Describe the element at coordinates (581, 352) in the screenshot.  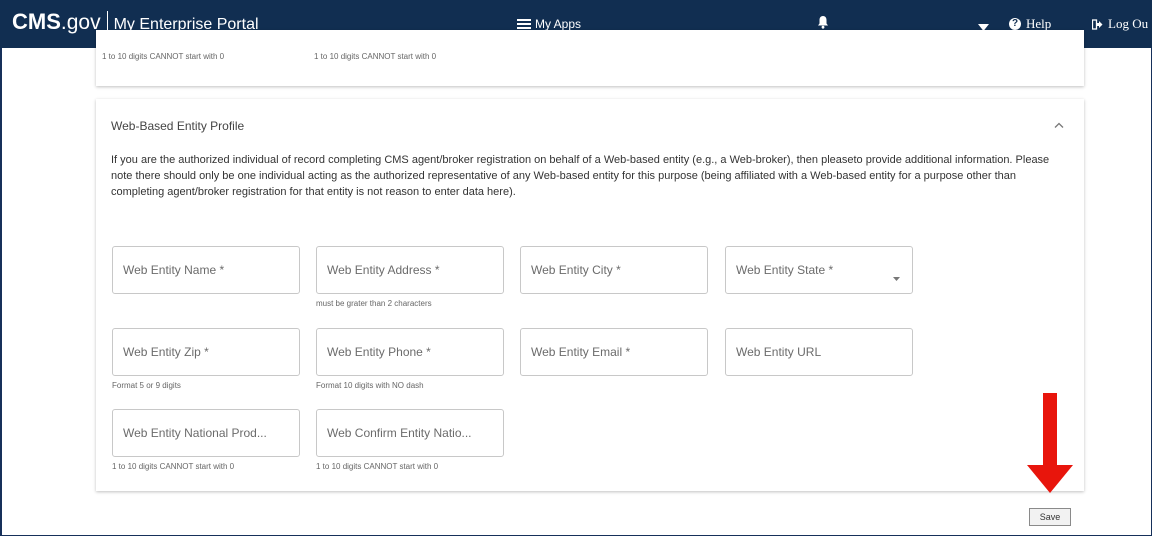
I see `field-placeholder: Web Entity Email *` at that location.